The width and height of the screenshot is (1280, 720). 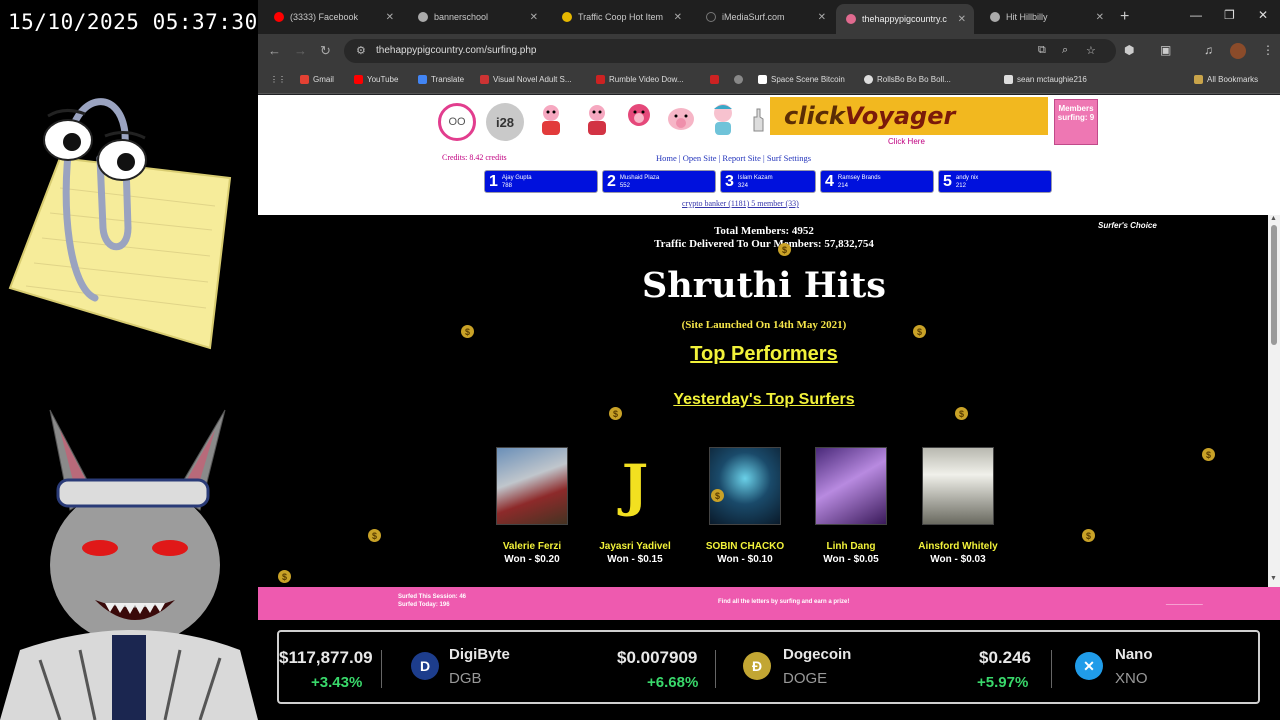 I want to click on tab-bannerschool: bannerschool ✕, so click(x=477, y=17).